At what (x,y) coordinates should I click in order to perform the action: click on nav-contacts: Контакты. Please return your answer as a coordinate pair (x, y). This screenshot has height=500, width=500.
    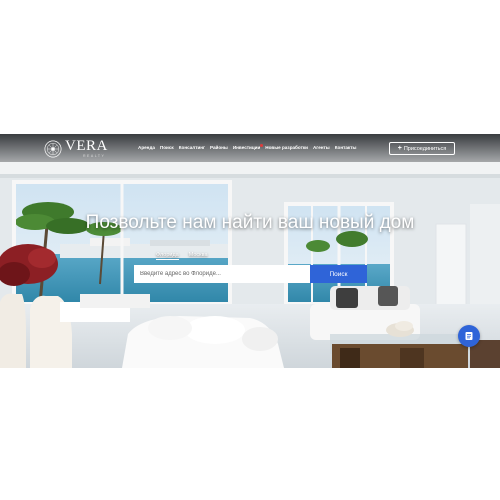
    Looking at the image, I should click on (346, 147).